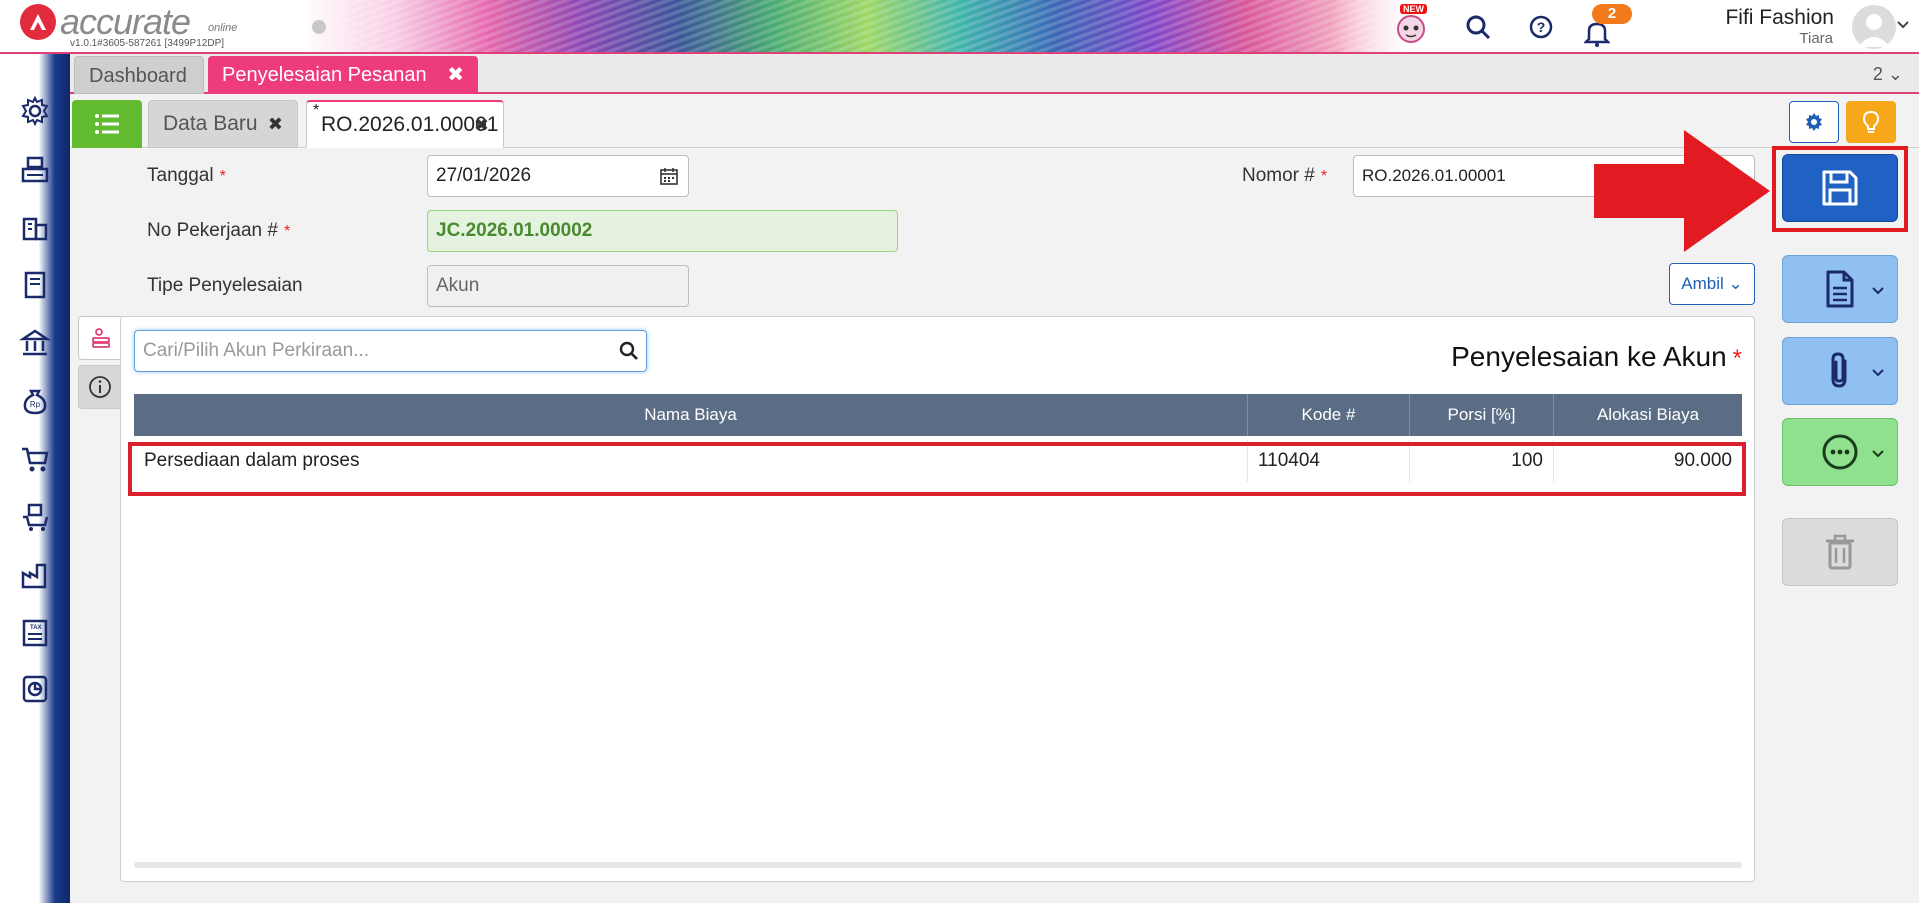 The width and height of the screenshot is (1919, 903). Describe the element at coordinates (484, 175) in the screenshot. I see `tanggal-value: 27/01/2026` at that location.